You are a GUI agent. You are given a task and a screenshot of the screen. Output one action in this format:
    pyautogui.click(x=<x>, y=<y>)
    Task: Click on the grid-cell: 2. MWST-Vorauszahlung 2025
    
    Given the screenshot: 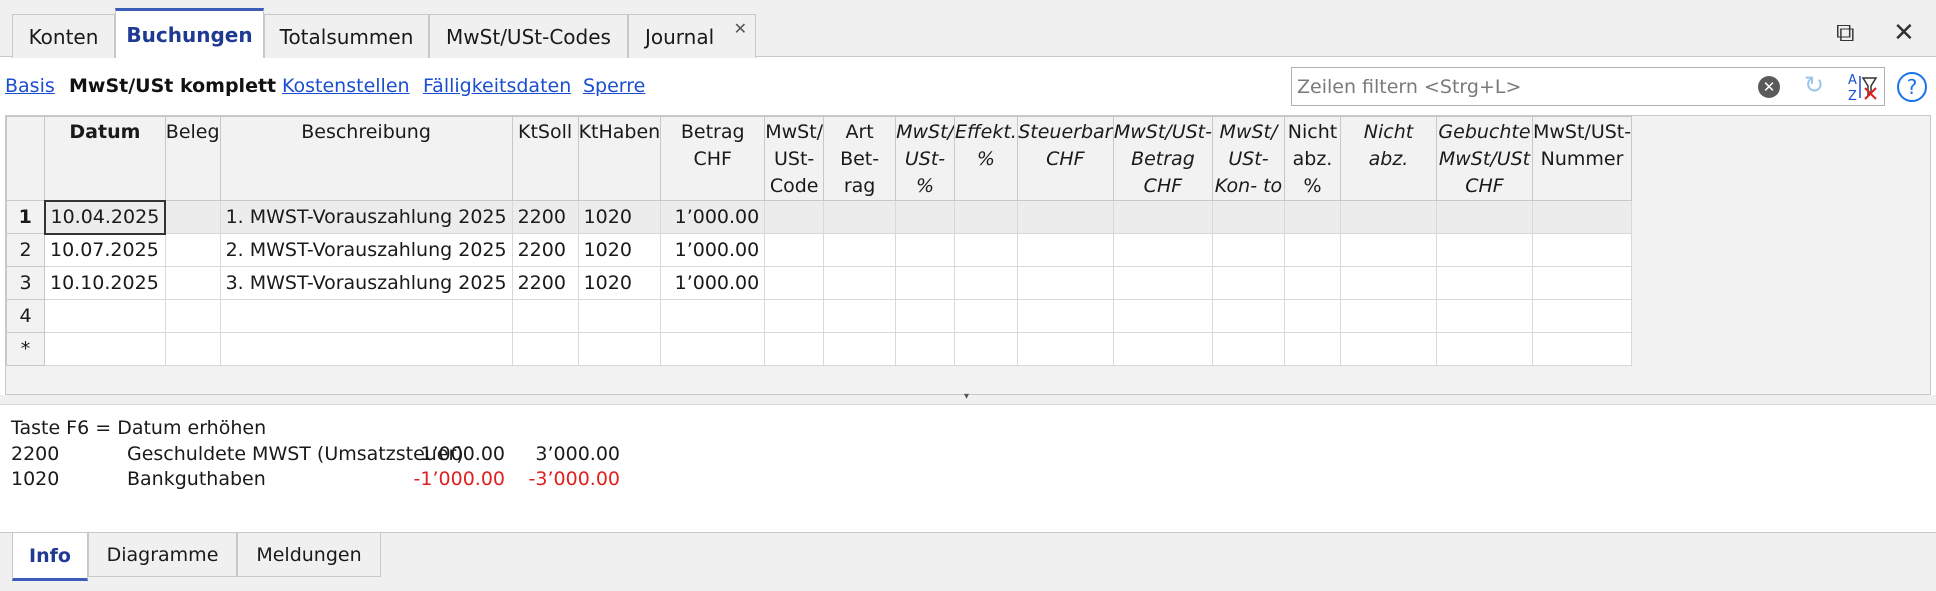 What is the action you would take?
    pyautogui.click(x=366, y=250)
    